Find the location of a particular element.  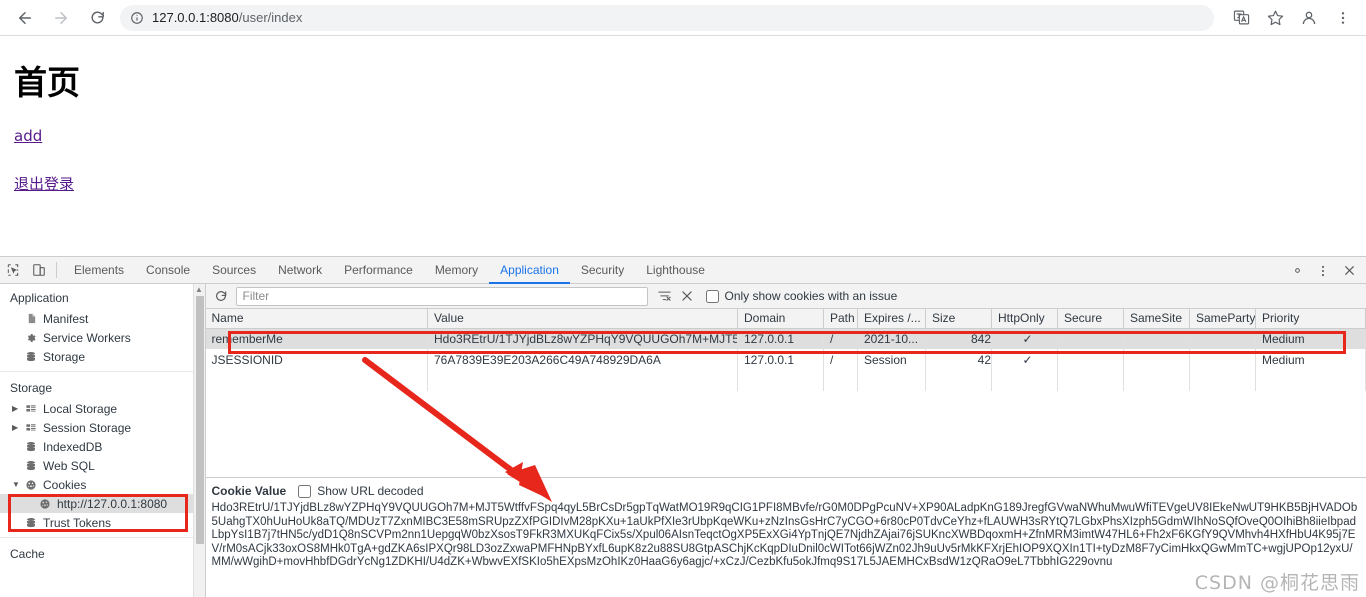

show-url-decoded-label: Show URL decoded is located at coordinates (370, 491).